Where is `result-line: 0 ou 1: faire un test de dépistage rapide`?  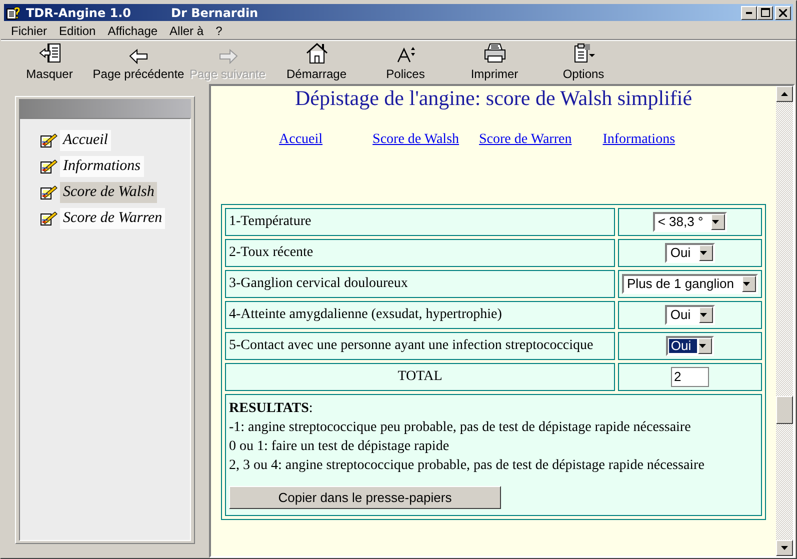
result-line: 0 ou 1: faire un test de dépistage rapide is located at coordinates (339, 447).